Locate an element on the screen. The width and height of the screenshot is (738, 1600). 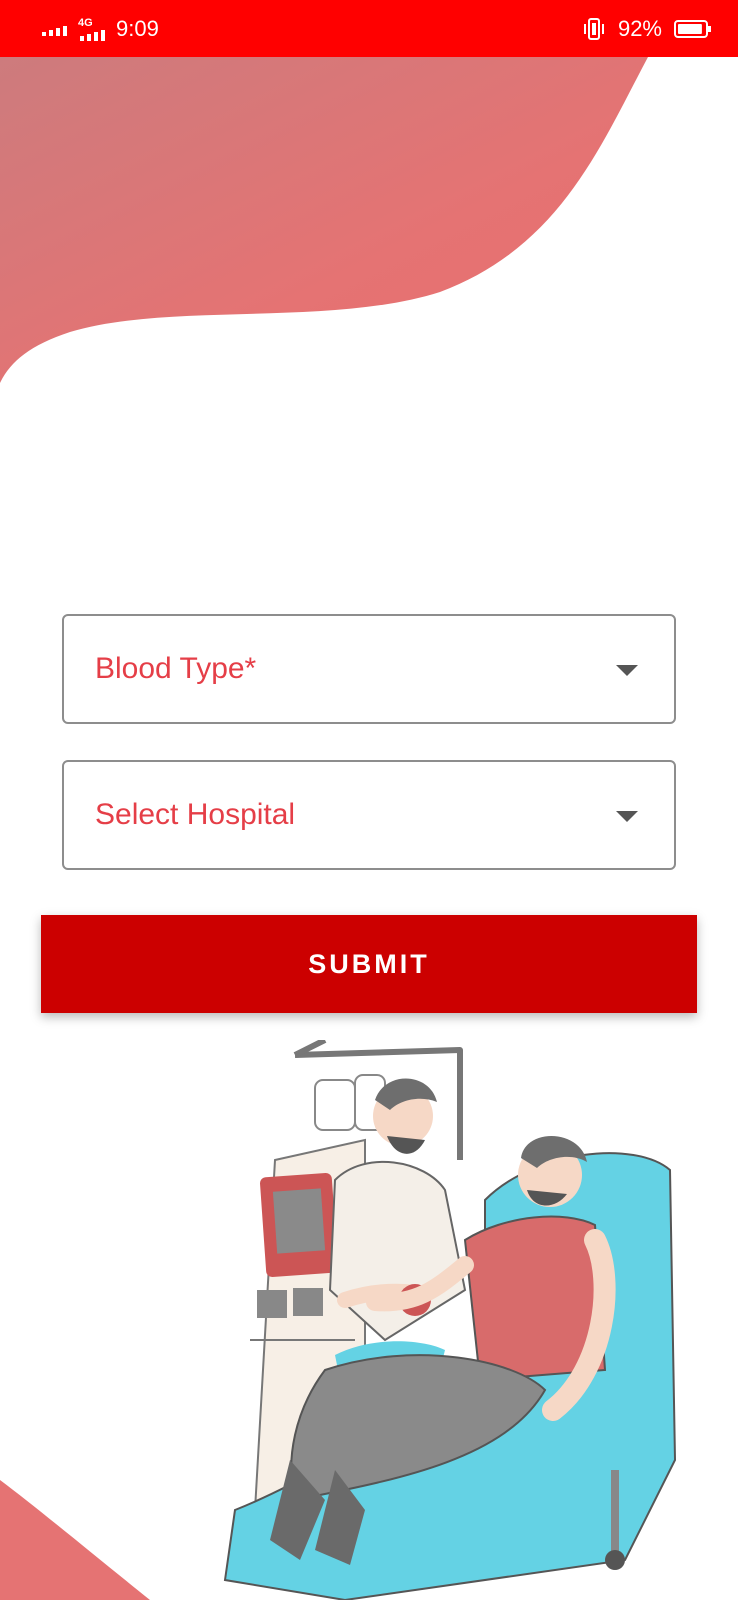
status-left: 4G 9:09 is located at coordinates (100, 29).